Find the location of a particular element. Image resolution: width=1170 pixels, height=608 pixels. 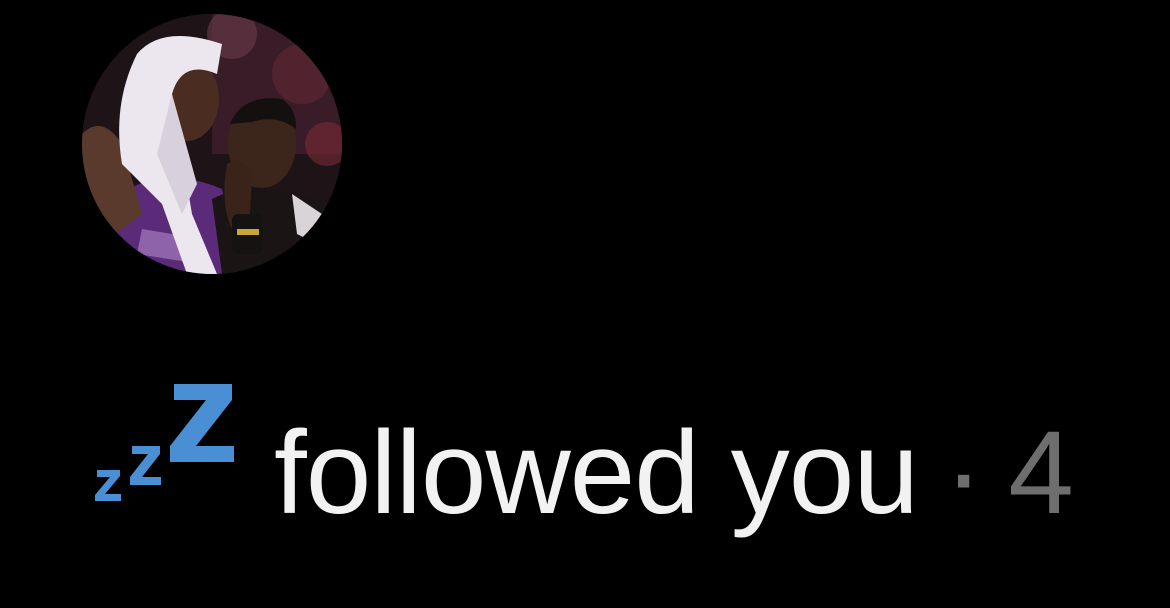

avatar is located at coordinates (212, 144).